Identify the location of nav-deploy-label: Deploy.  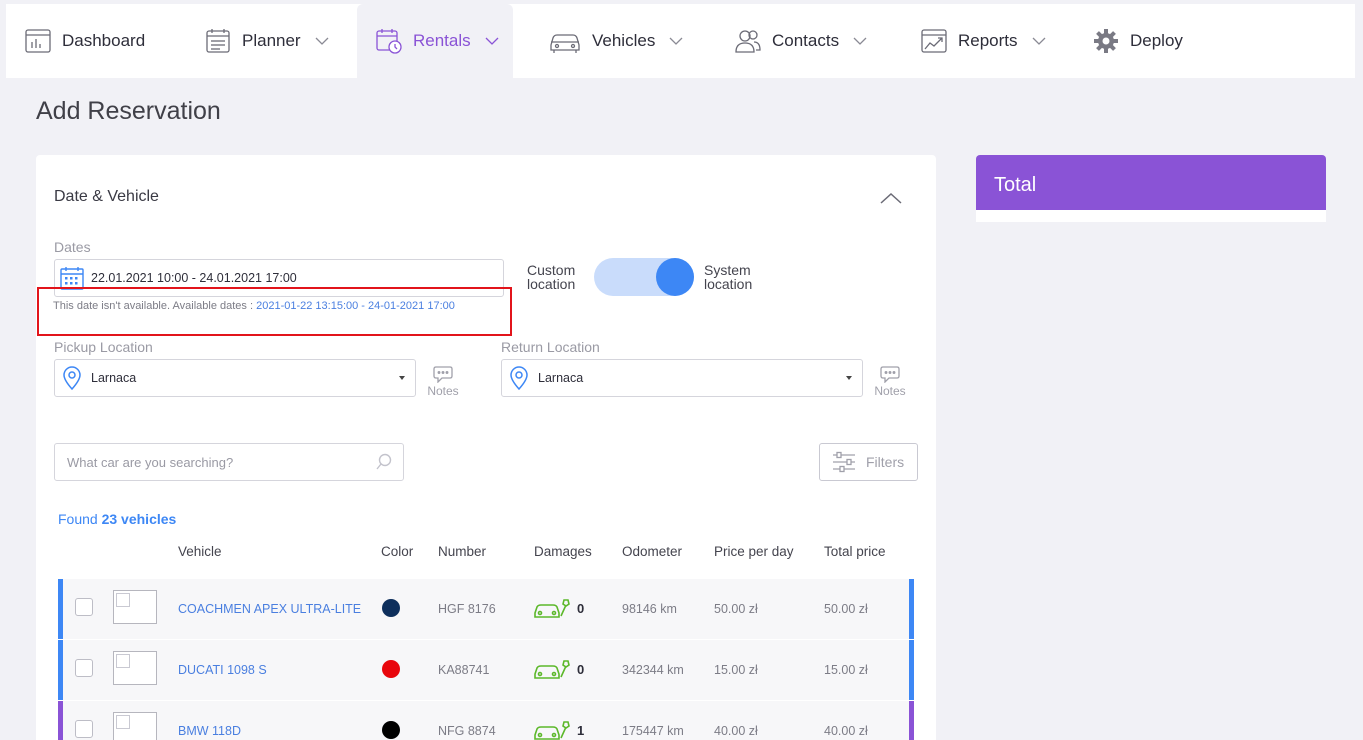
(1156, 40).